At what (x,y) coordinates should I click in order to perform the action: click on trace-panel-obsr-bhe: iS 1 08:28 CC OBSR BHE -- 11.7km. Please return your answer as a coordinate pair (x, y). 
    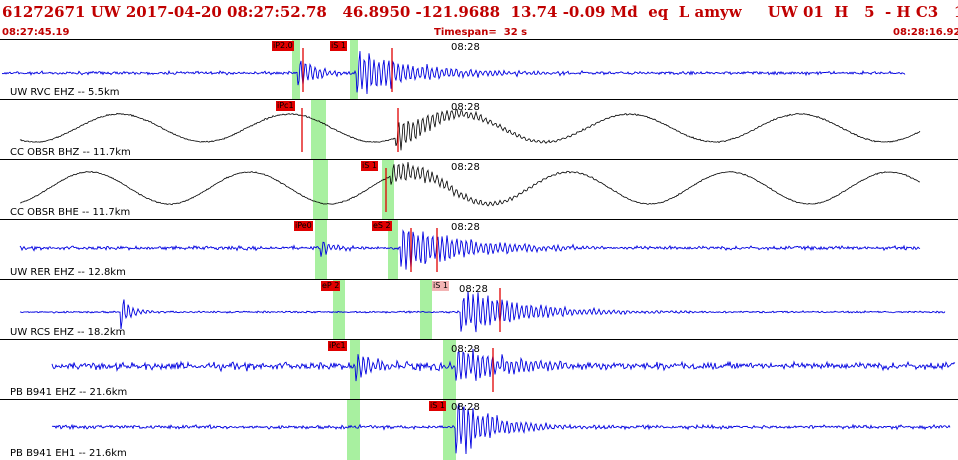
    Looking at the image, I should click on (479, 189).